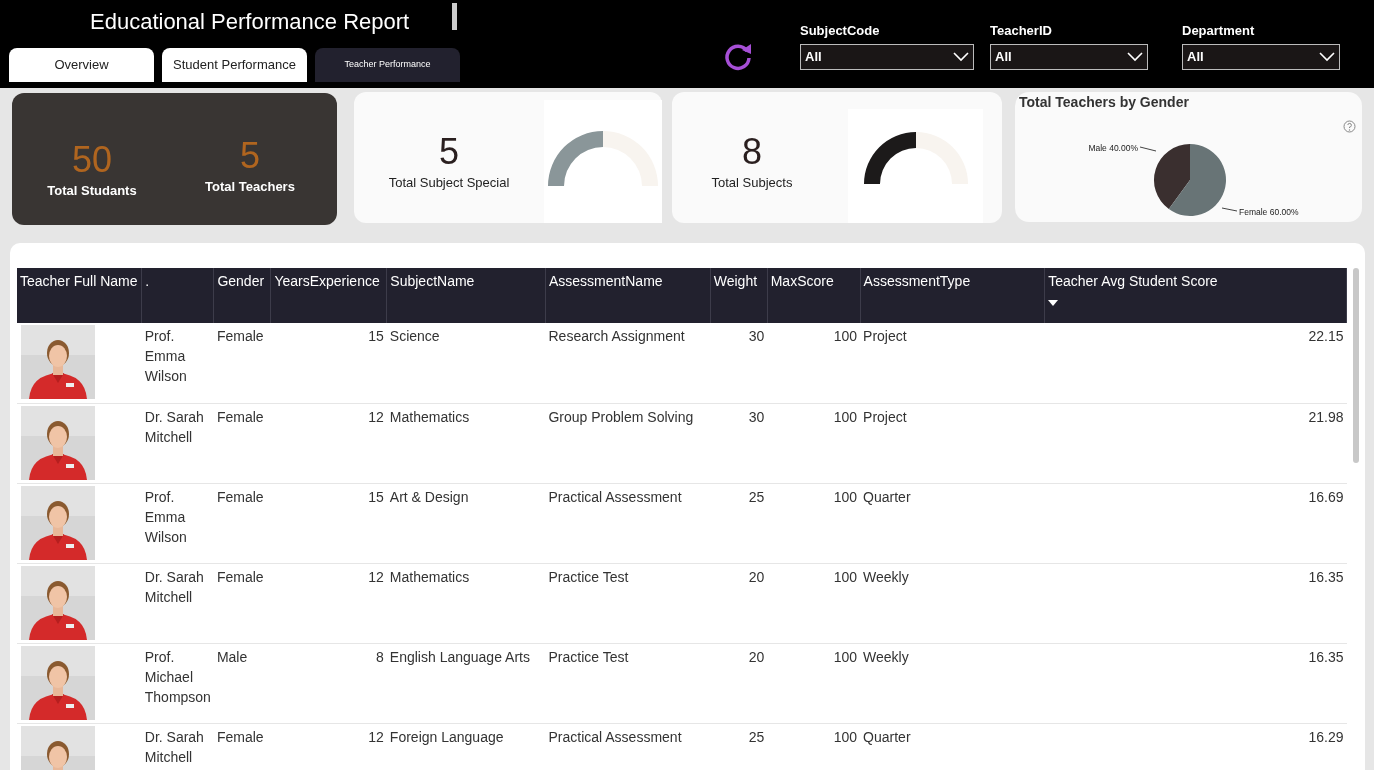  What do you see at coordinates (628, 295) in the screenshot?
I see `column-header: AssessmentName` at bounding box center [628, 295].